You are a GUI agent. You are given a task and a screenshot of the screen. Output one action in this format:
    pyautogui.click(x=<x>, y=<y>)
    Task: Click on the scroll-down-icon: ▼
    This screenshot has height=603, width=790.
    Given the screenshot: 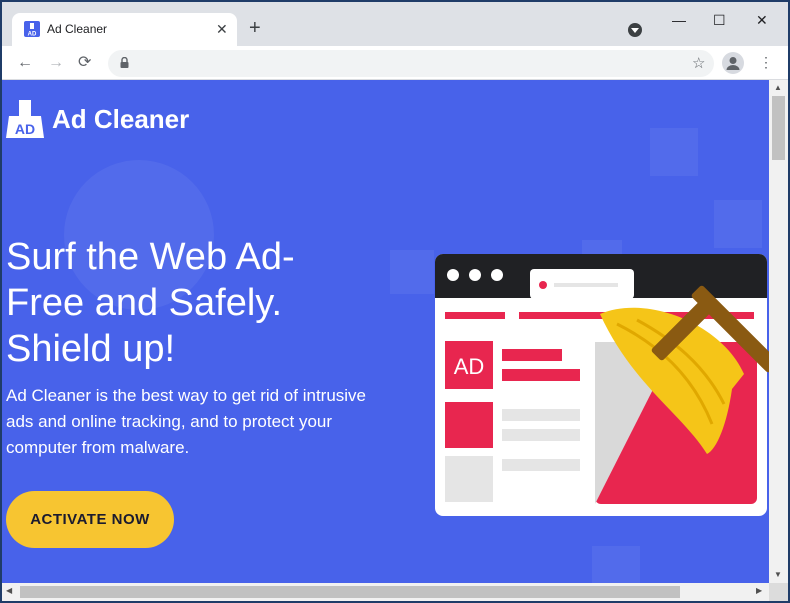 What is the action you would take?
    pyautogui.click(x=778, y=574)
    